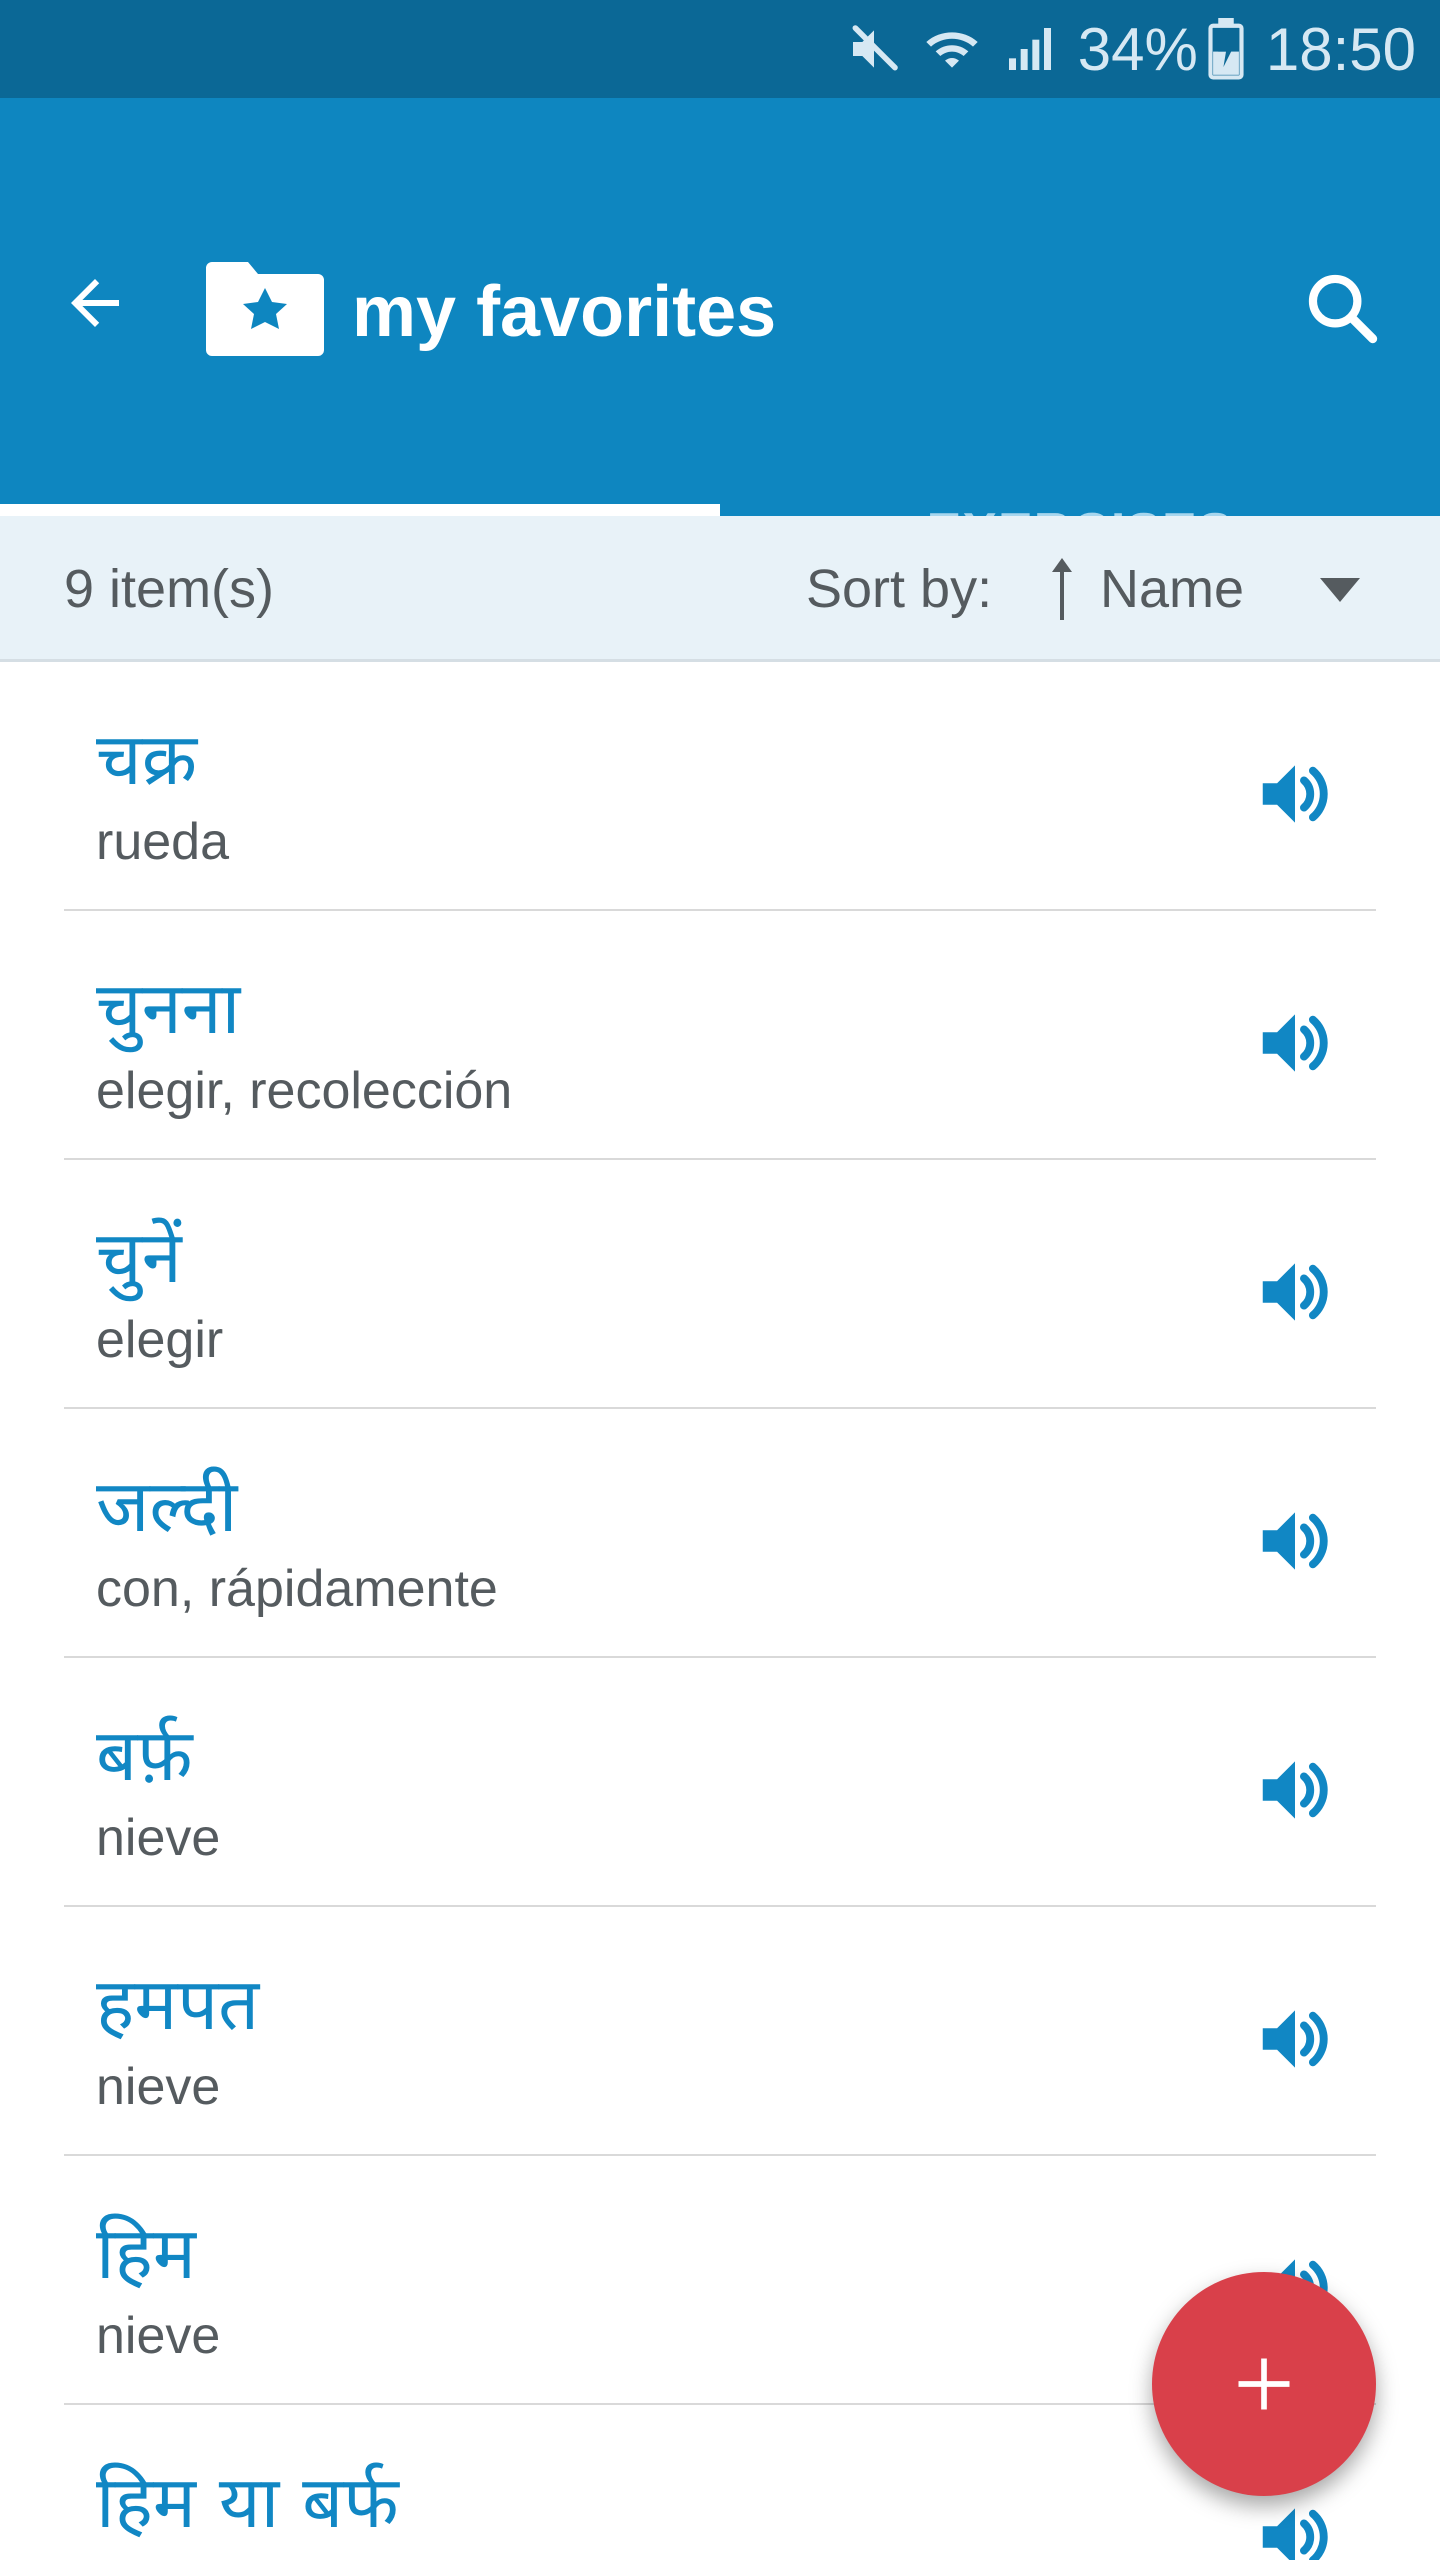 The width and height of the screenshot is (1440, 2560). I want to click on page-title: my favorites, so click(564, 312).